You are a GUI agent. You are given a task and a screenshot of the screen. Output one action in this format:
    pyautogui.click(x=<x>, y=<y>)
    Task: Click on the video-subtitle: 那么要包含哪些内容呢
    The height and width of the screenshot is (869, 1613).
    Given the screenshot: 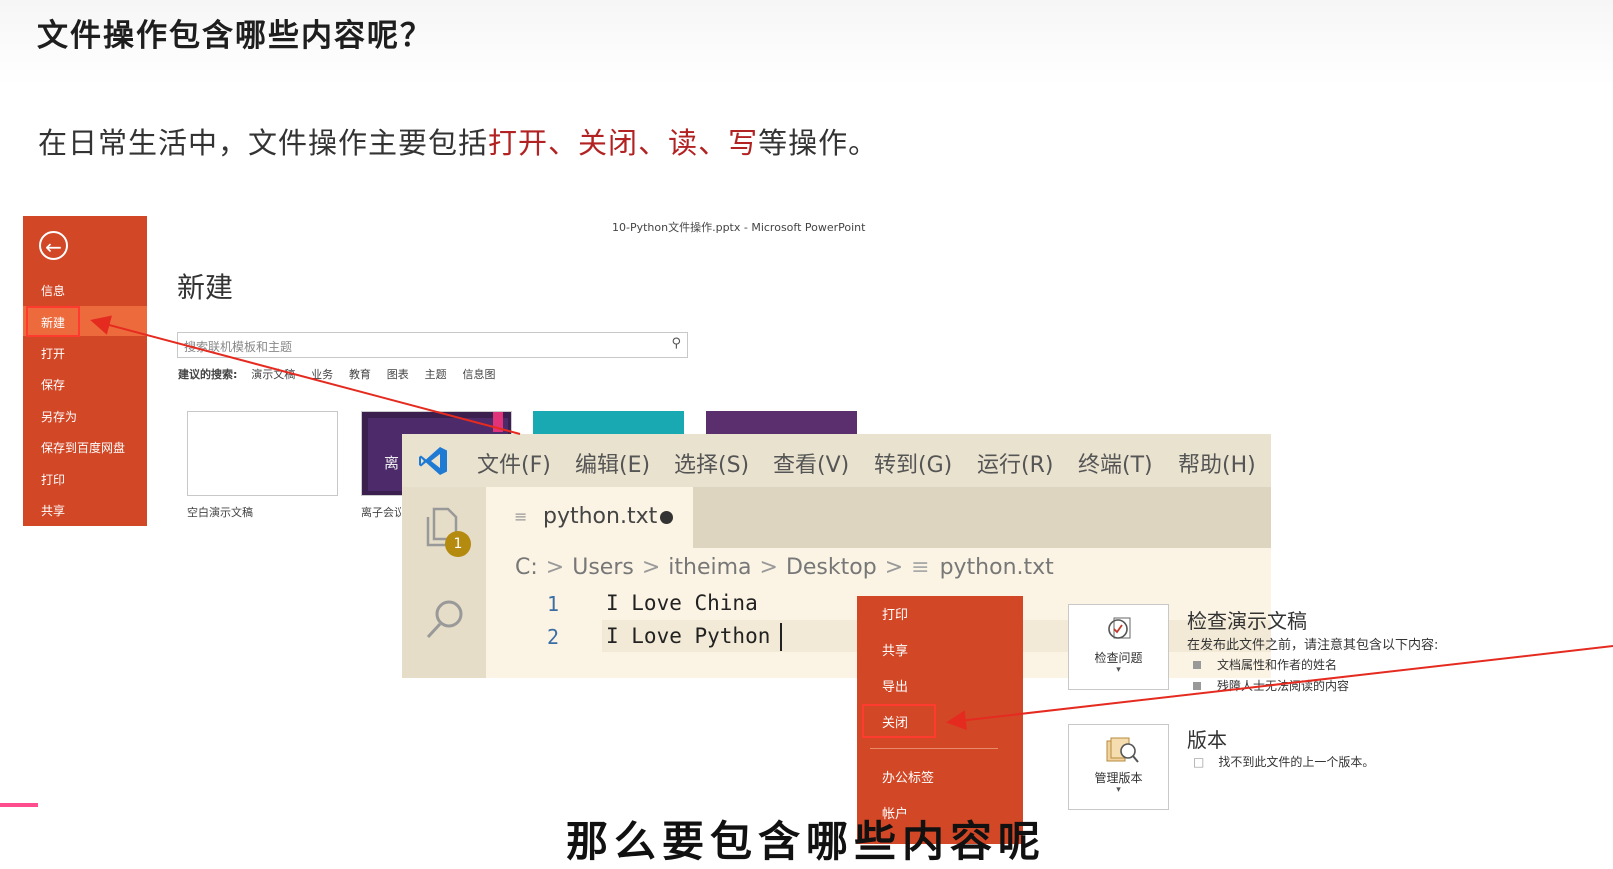 What is the action you would take?
    pyautogui.click(x=806, y=841)
    